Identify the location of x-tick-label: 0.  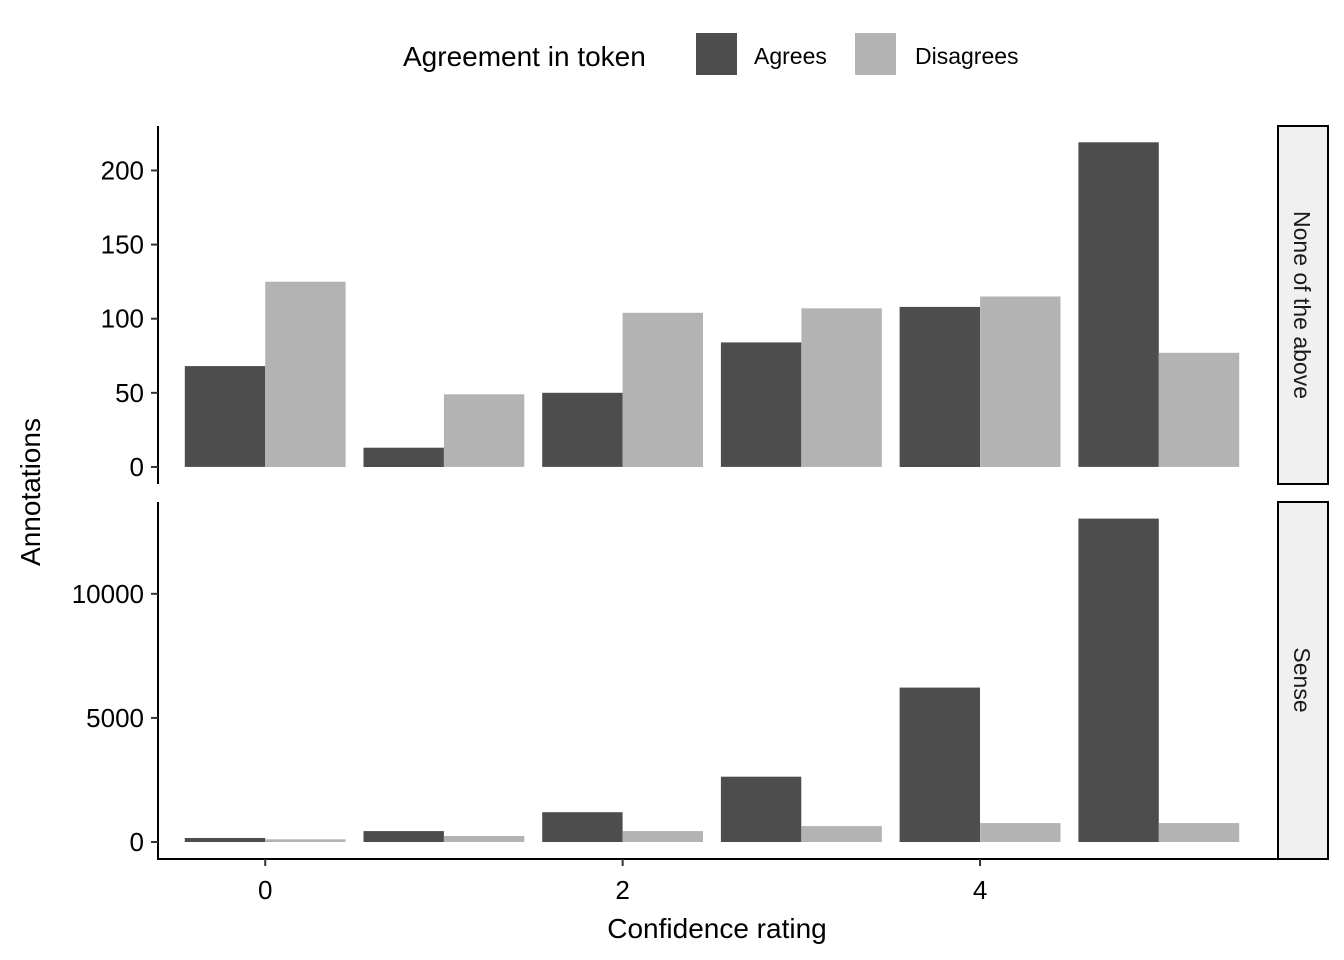
(265, 890).